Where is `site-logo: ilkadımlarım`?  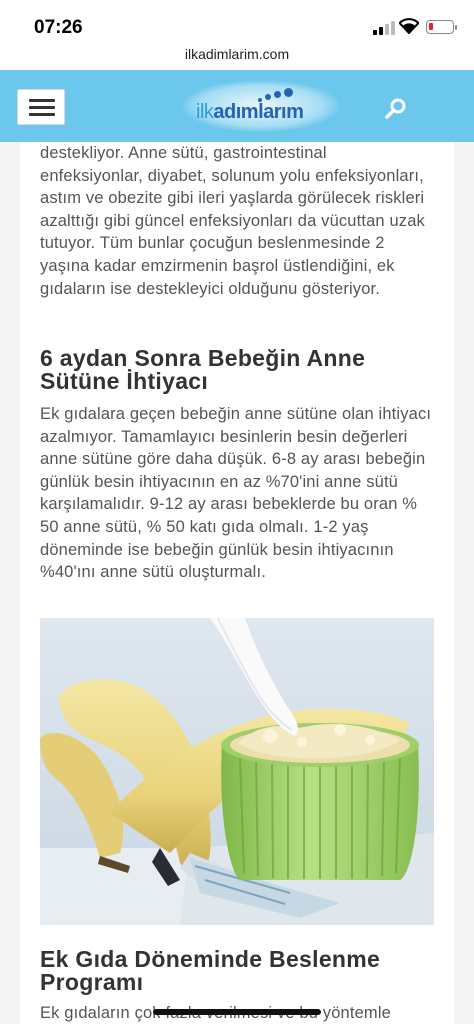 site-logo: ilkadımlarım is located at coordinates (261, 106).